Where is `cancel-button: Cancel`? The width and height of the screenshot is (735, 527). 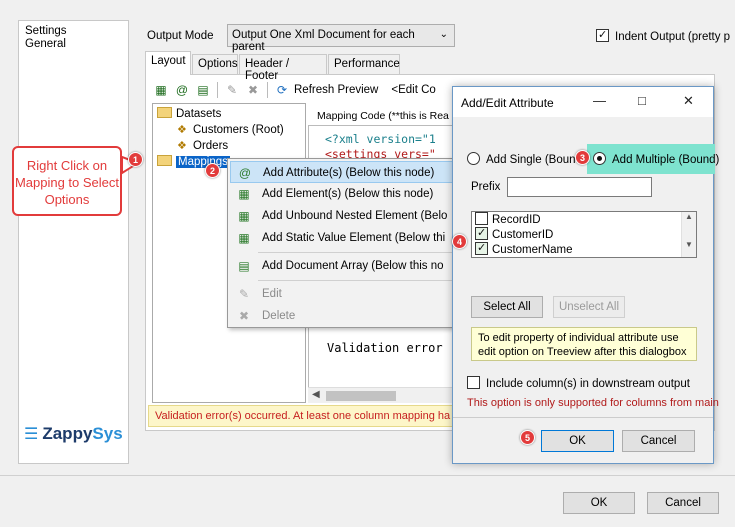
cancel-button: Cancel is located at coordinates (683, 503).